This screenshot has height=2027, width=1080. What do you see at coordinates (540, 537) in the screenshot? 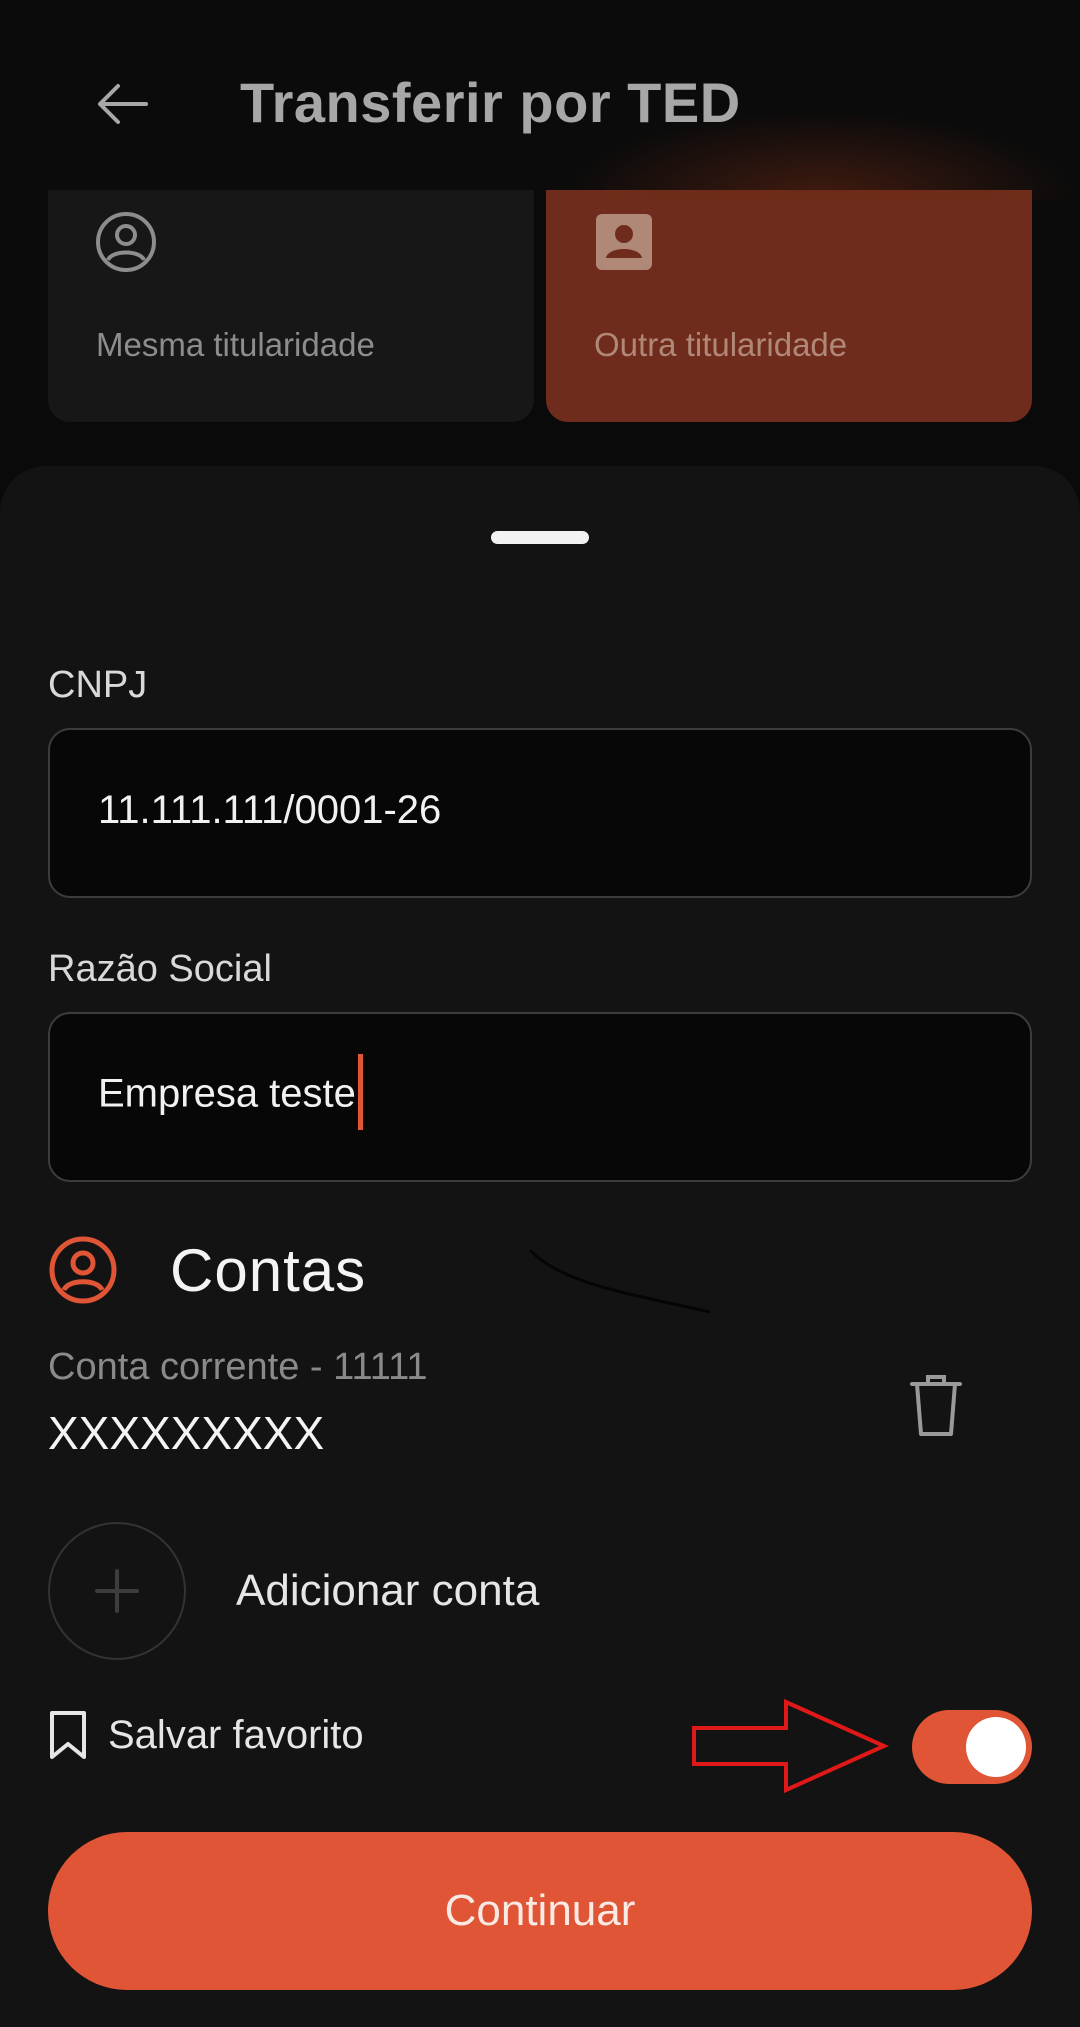
I see `sheet-drag-handle` at bounding box center [540, 537].